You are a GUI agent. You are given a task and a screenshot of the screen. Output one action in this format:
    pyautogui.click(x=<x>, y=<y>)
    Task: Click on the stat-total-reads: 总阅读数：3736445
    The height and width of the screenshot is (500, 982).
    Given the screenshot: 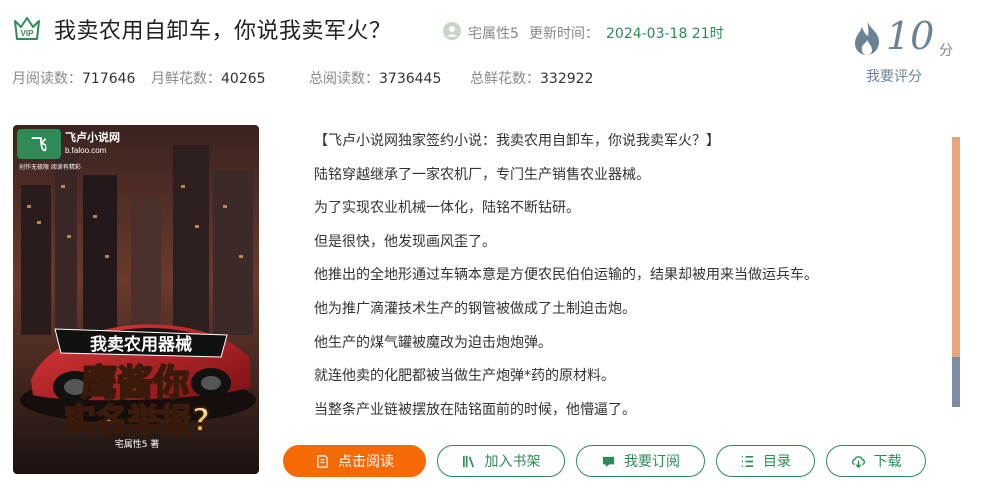 What is the action you would take?
    pyautogui.click(x=375, y=79)
    